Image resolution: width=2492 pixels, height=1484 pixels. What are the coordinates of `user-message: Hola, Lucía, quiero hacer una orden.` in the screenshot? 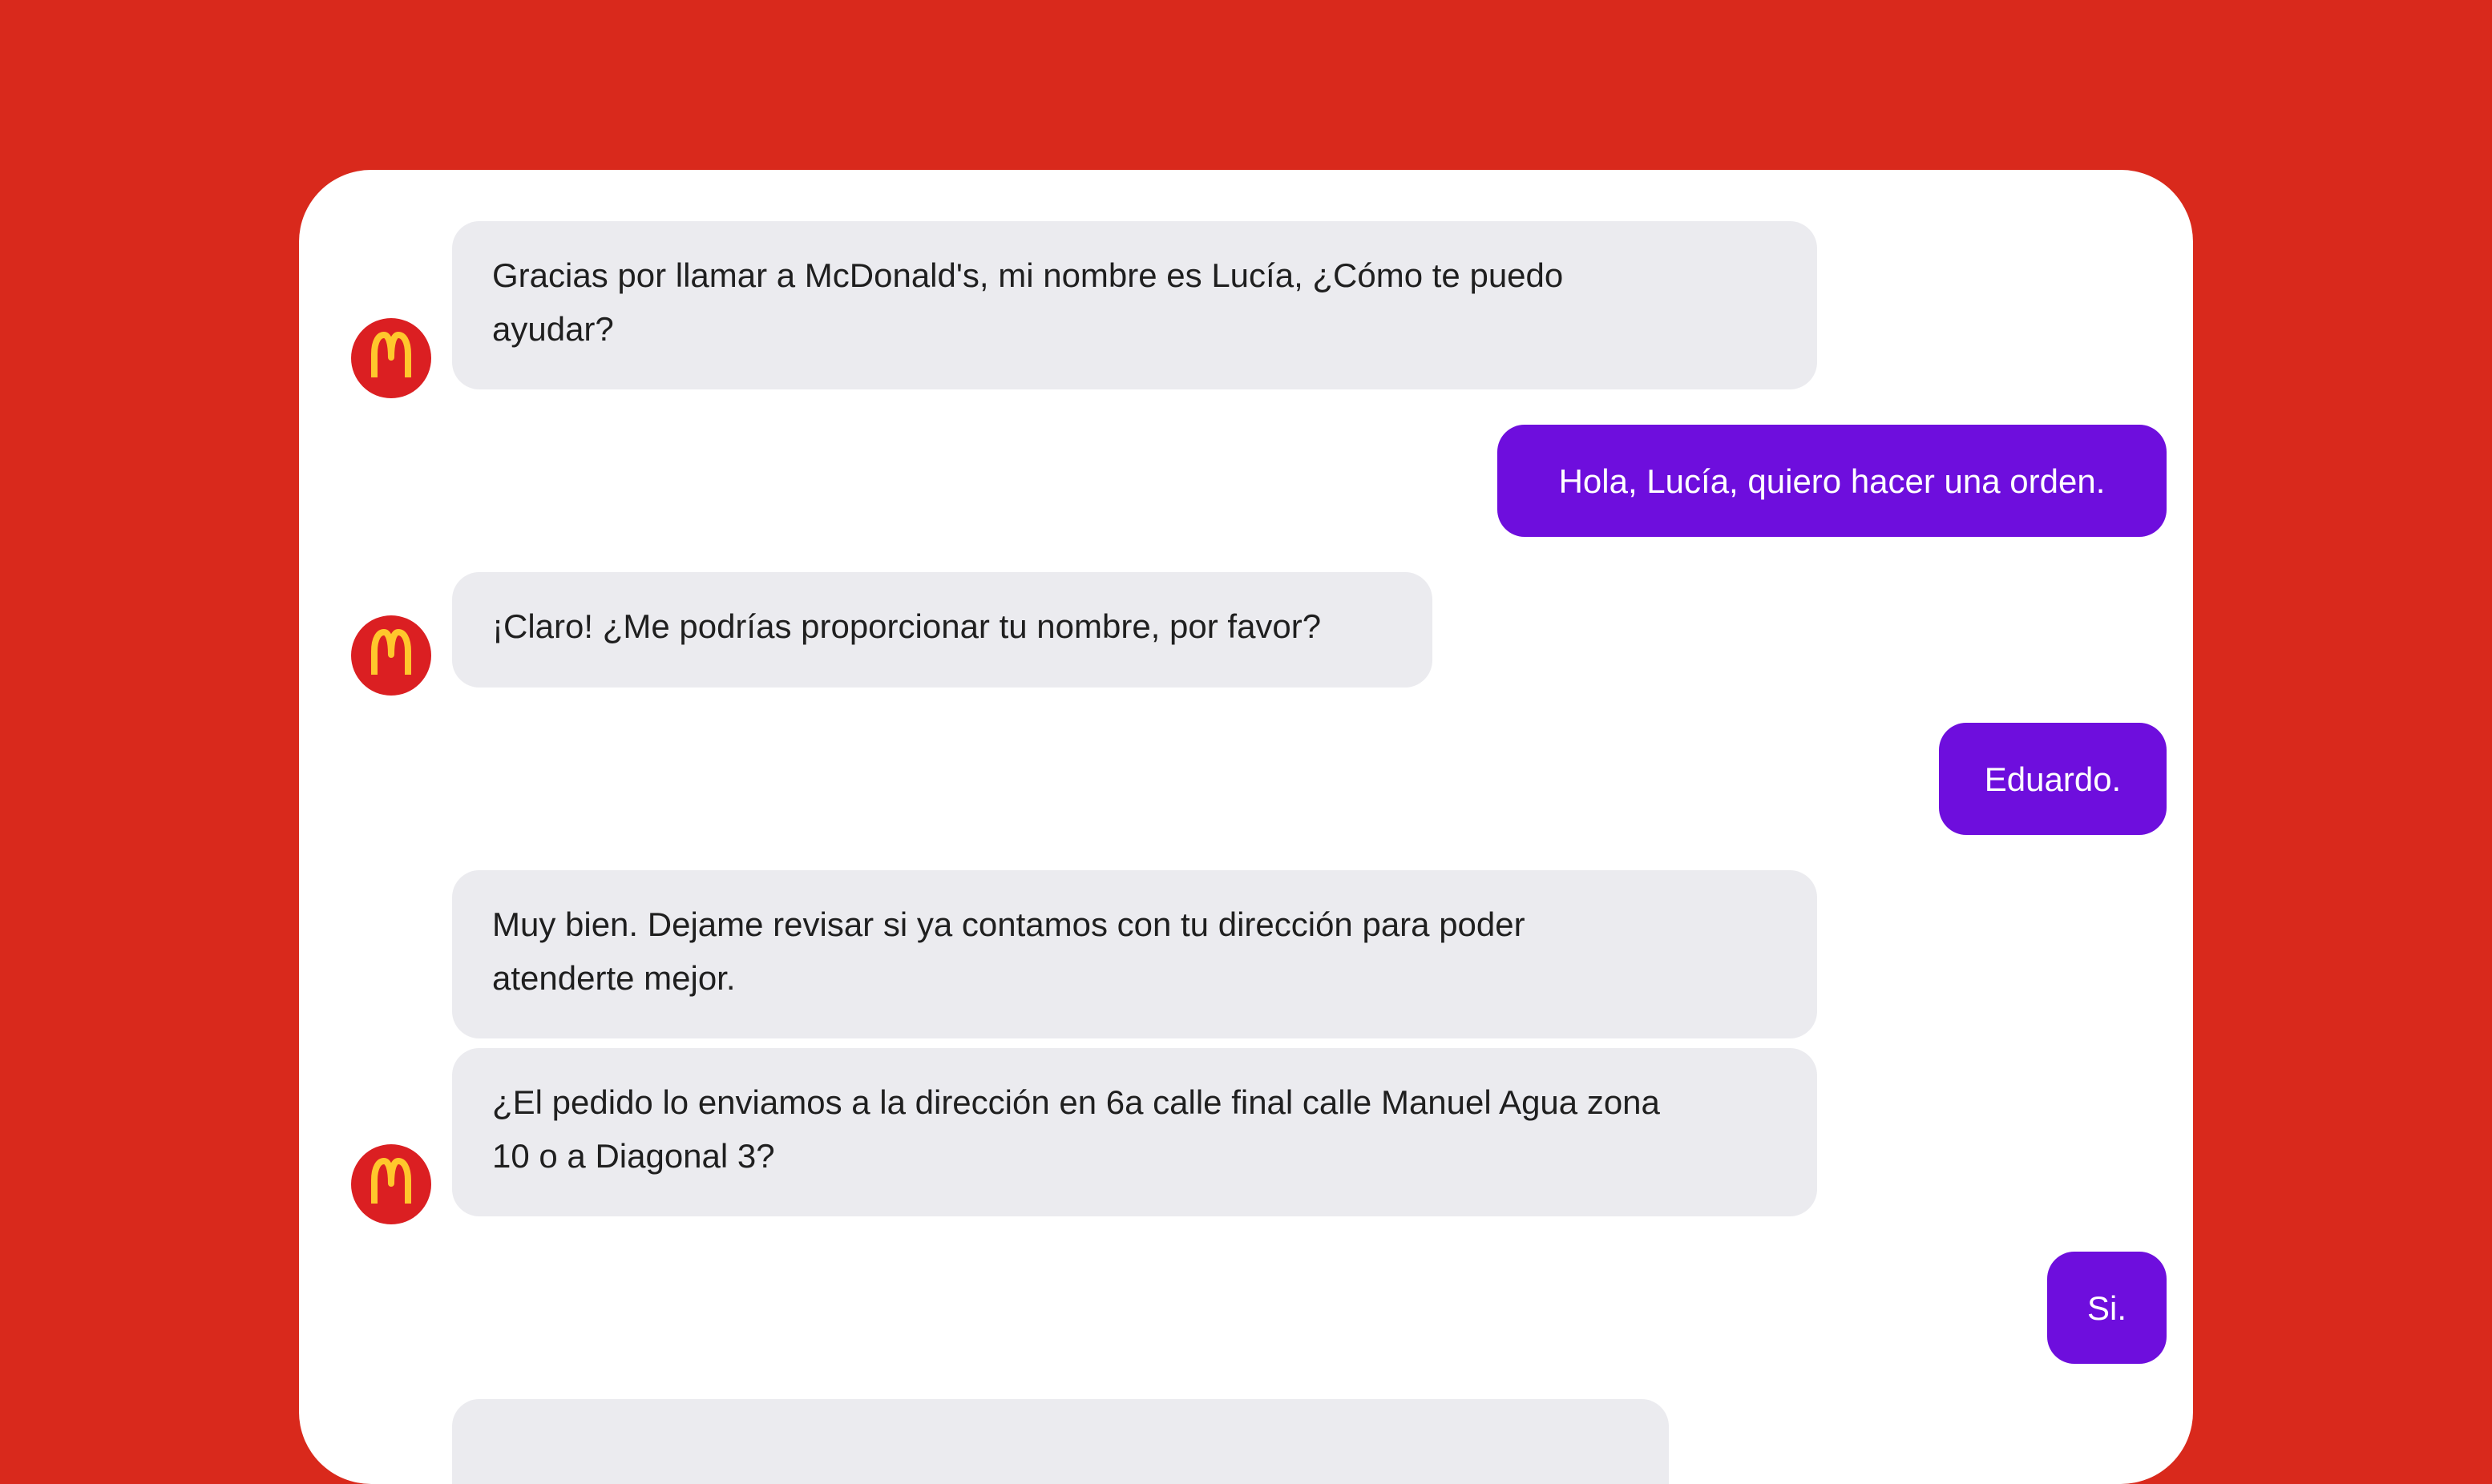 It's located at (1832, 481).